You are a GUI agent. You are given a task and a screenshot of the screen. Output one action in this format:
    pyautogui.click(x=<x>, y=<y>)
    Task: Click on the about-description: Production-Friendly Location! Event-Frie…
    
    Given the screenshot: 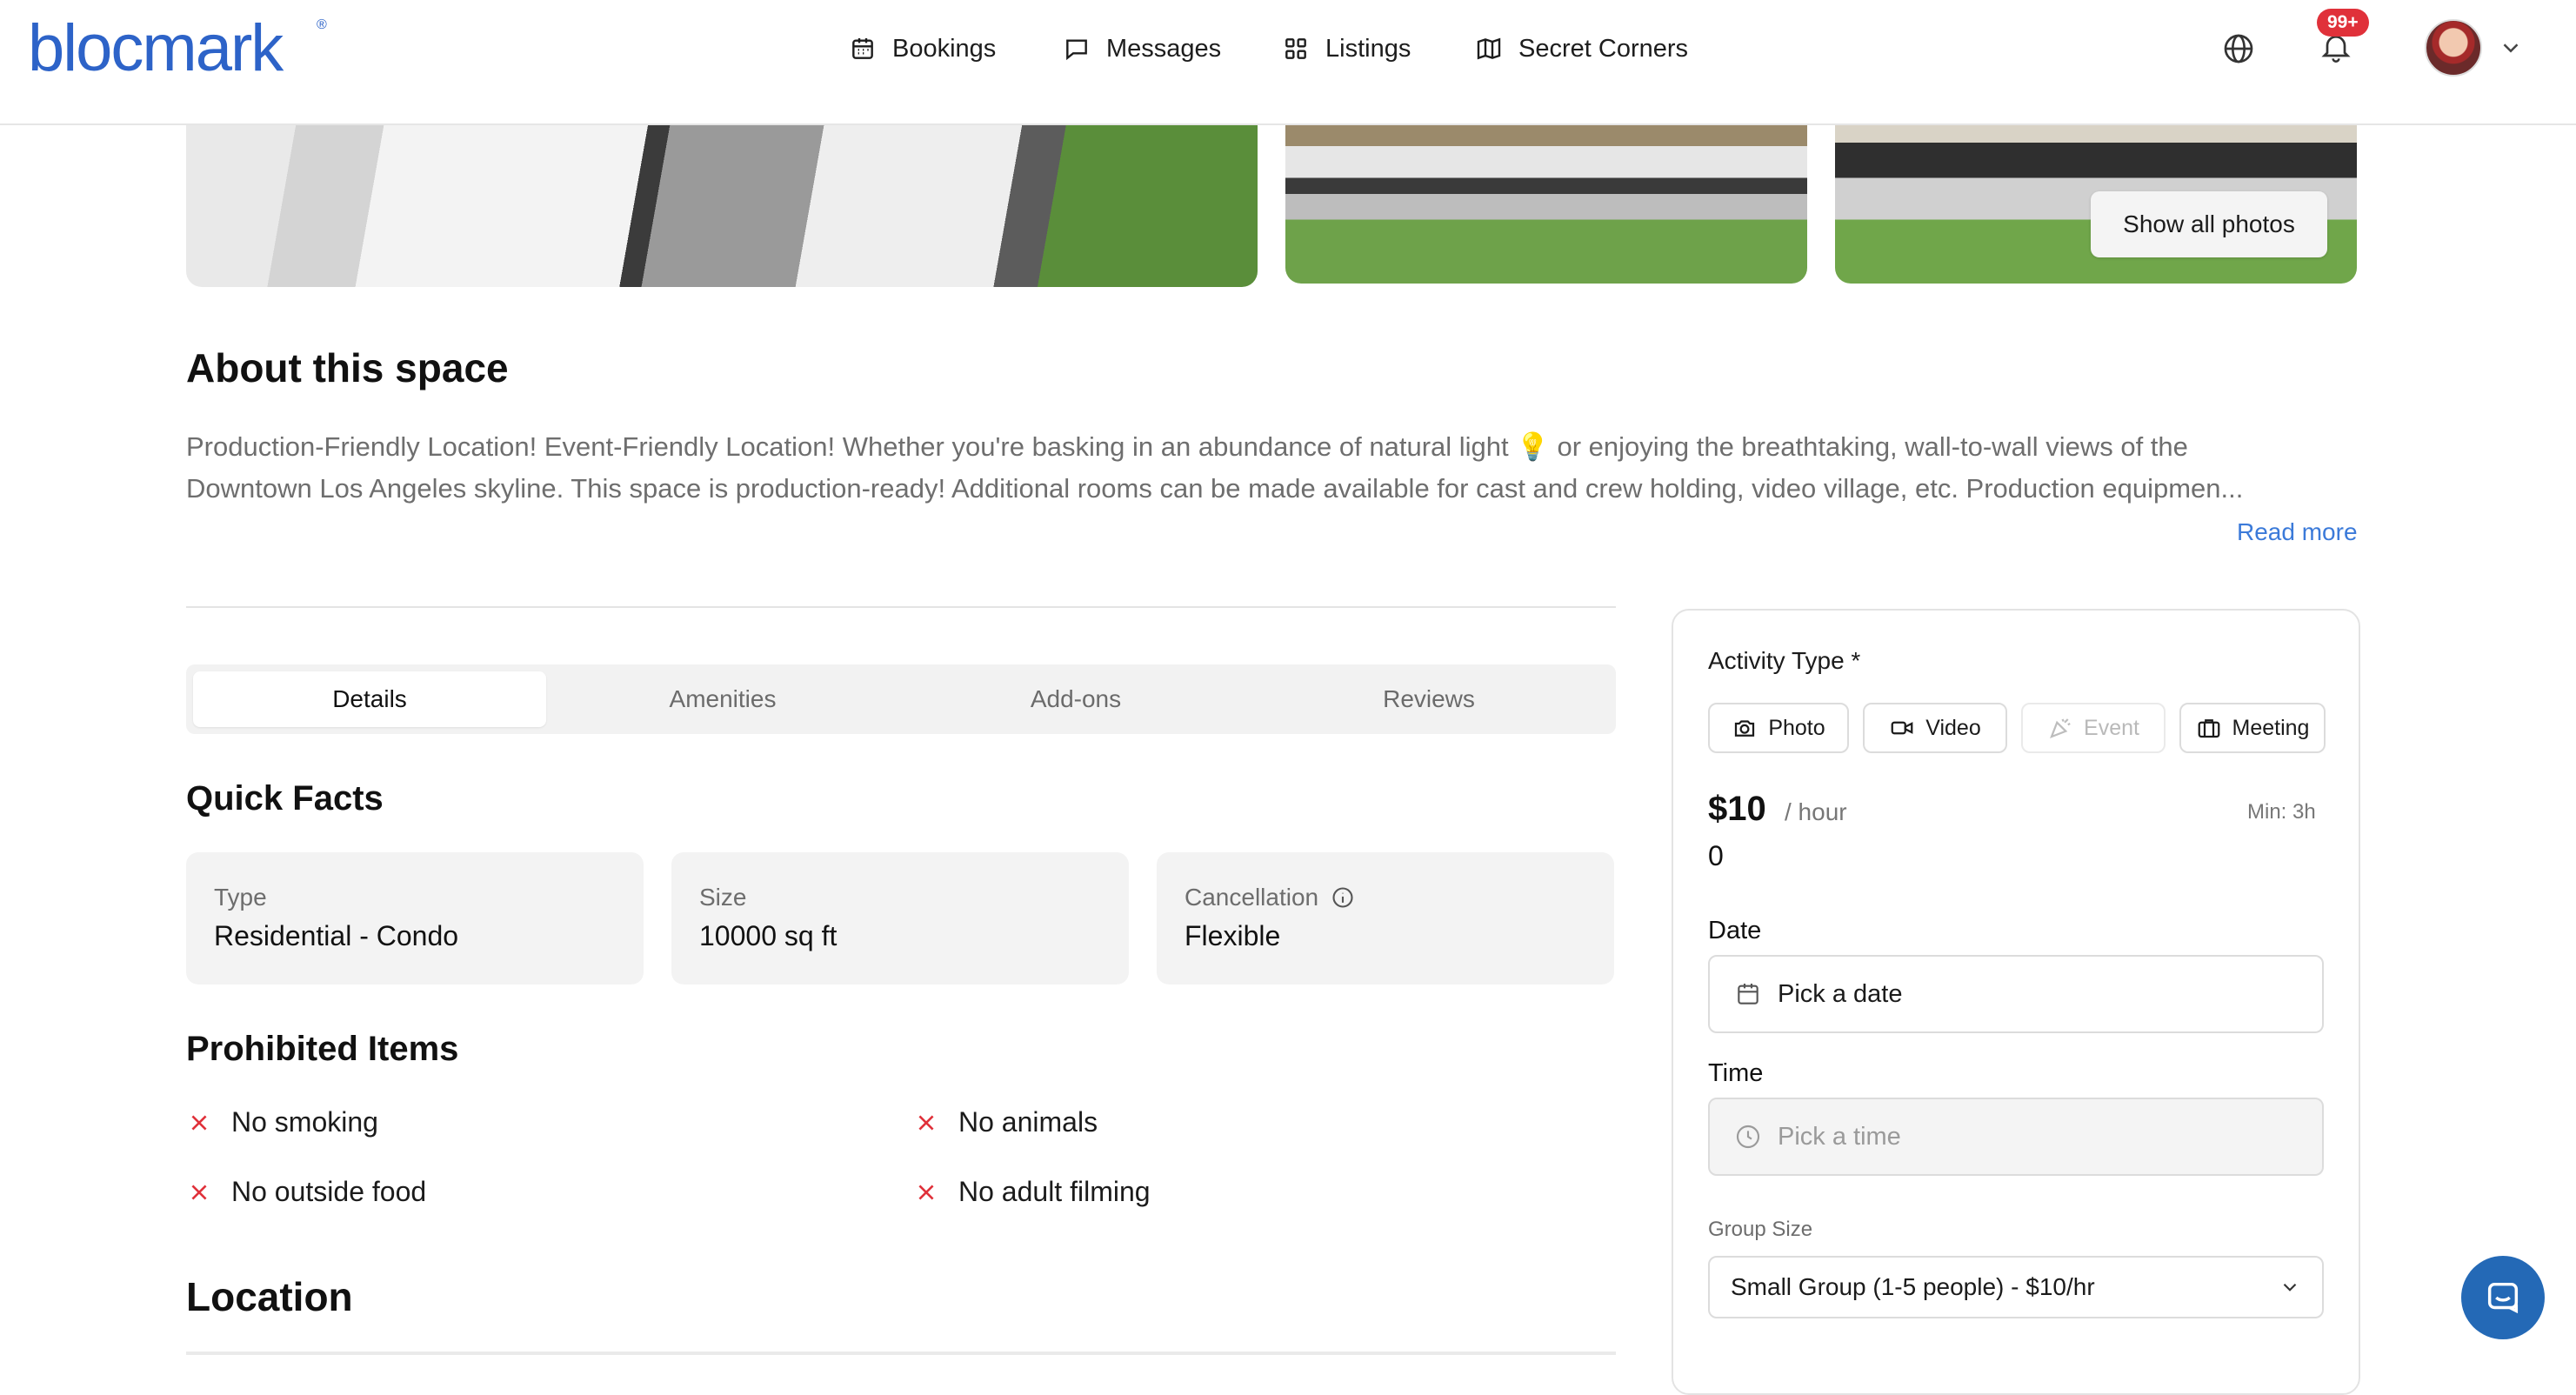 What is the action you would take?
    pyautogui.click(x=1273, y=468)
    